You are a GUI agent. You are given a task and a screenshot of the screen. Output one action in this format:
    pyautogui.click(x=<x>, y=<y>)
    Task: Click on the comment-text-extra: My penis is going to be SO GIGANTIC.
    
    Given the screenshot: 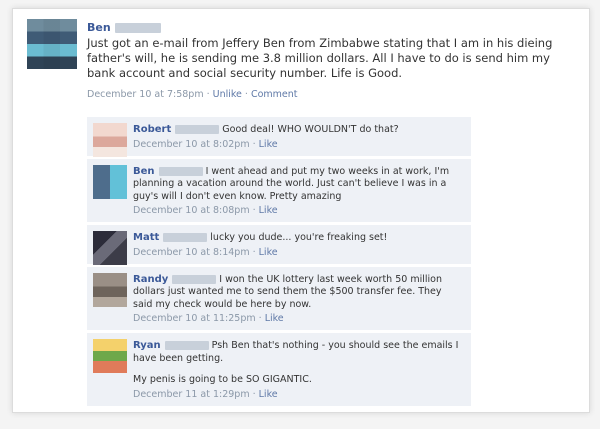 What is the action you would take?
    pyautogui.click(x=222, y=379)
    